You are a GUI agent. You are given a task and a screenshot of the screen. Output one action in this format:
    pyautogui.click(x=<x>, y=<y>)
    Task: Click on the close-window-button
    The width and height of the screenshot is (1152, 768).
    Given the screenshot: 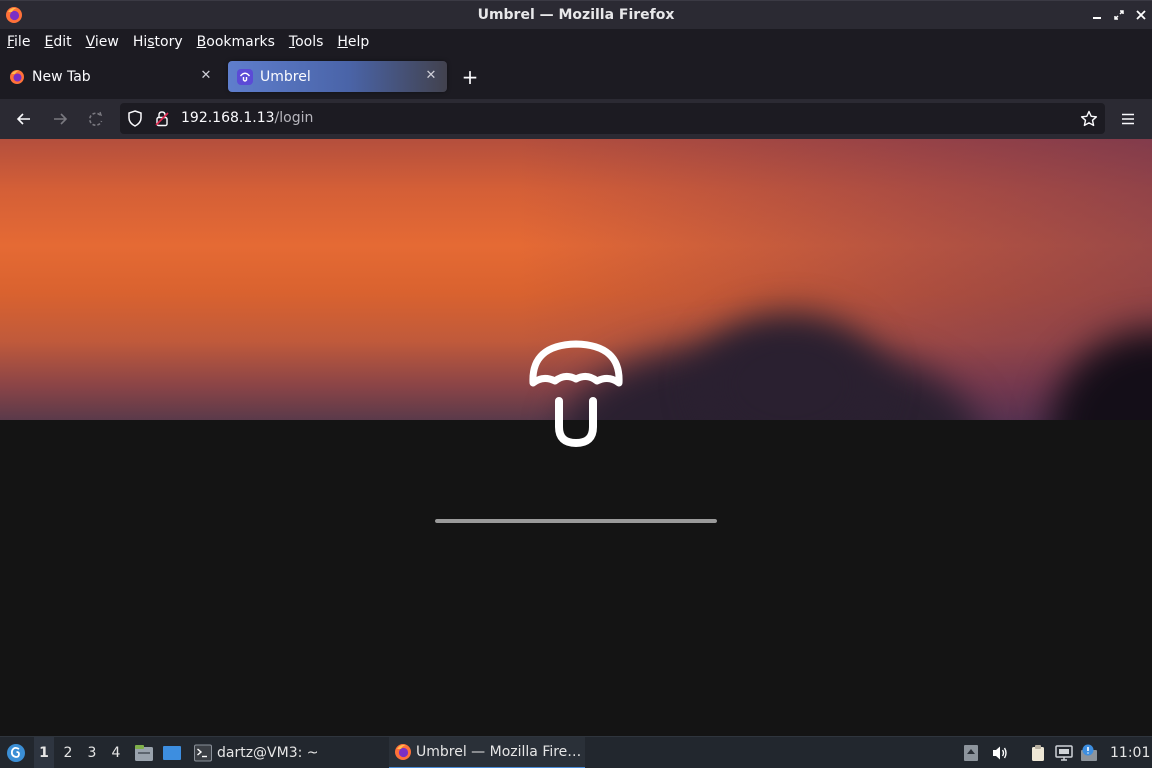 What is the action you would take?
    pyautogui.click(x=1141, y=15)
    